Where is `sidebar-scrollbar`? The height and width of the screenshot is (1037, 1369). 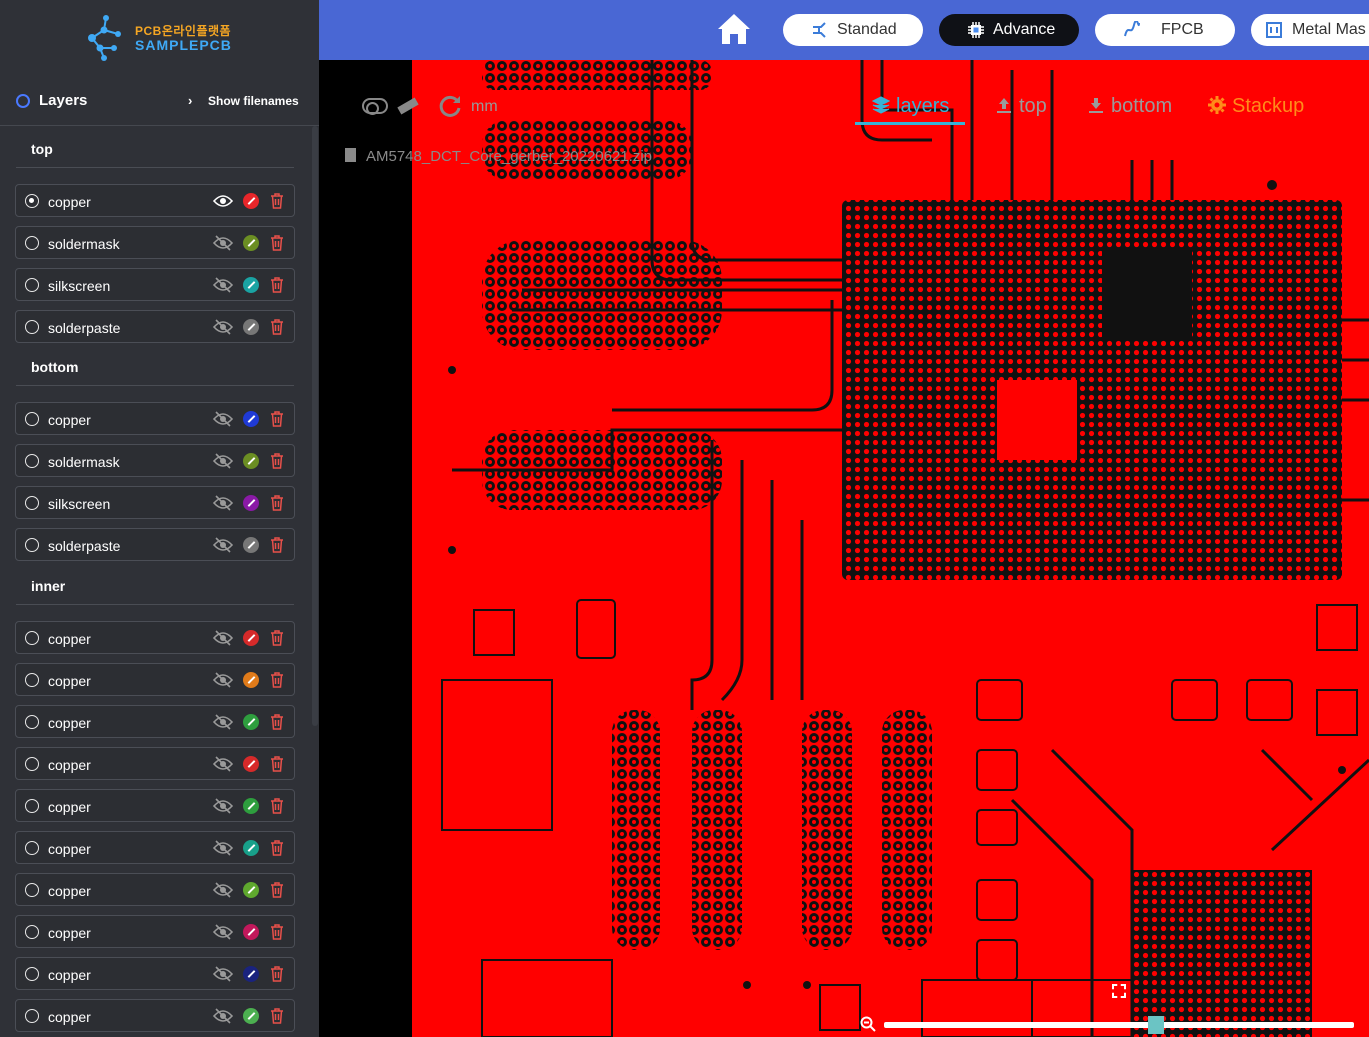
sidebar-scrollbar is located at coordinates (315, 426).